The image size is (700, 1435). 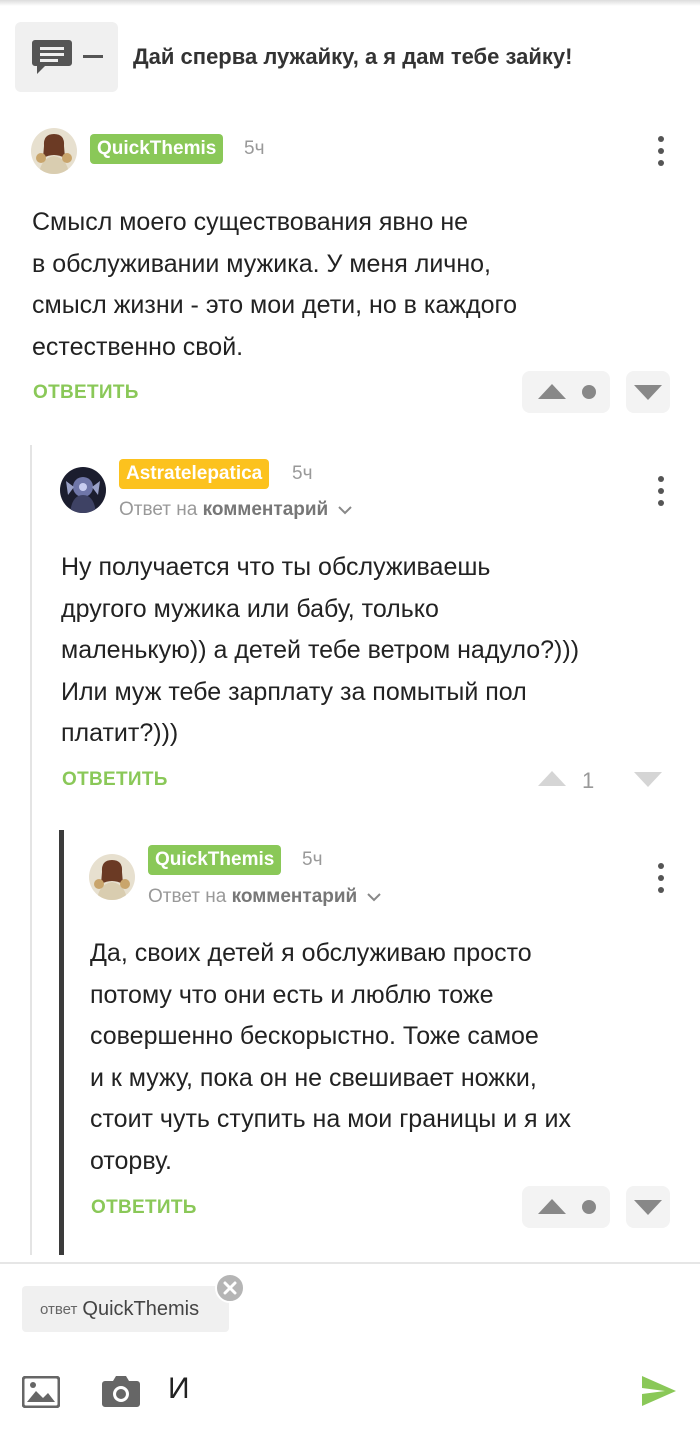 I want to click on close-icon, so click(x=230, y=1288).